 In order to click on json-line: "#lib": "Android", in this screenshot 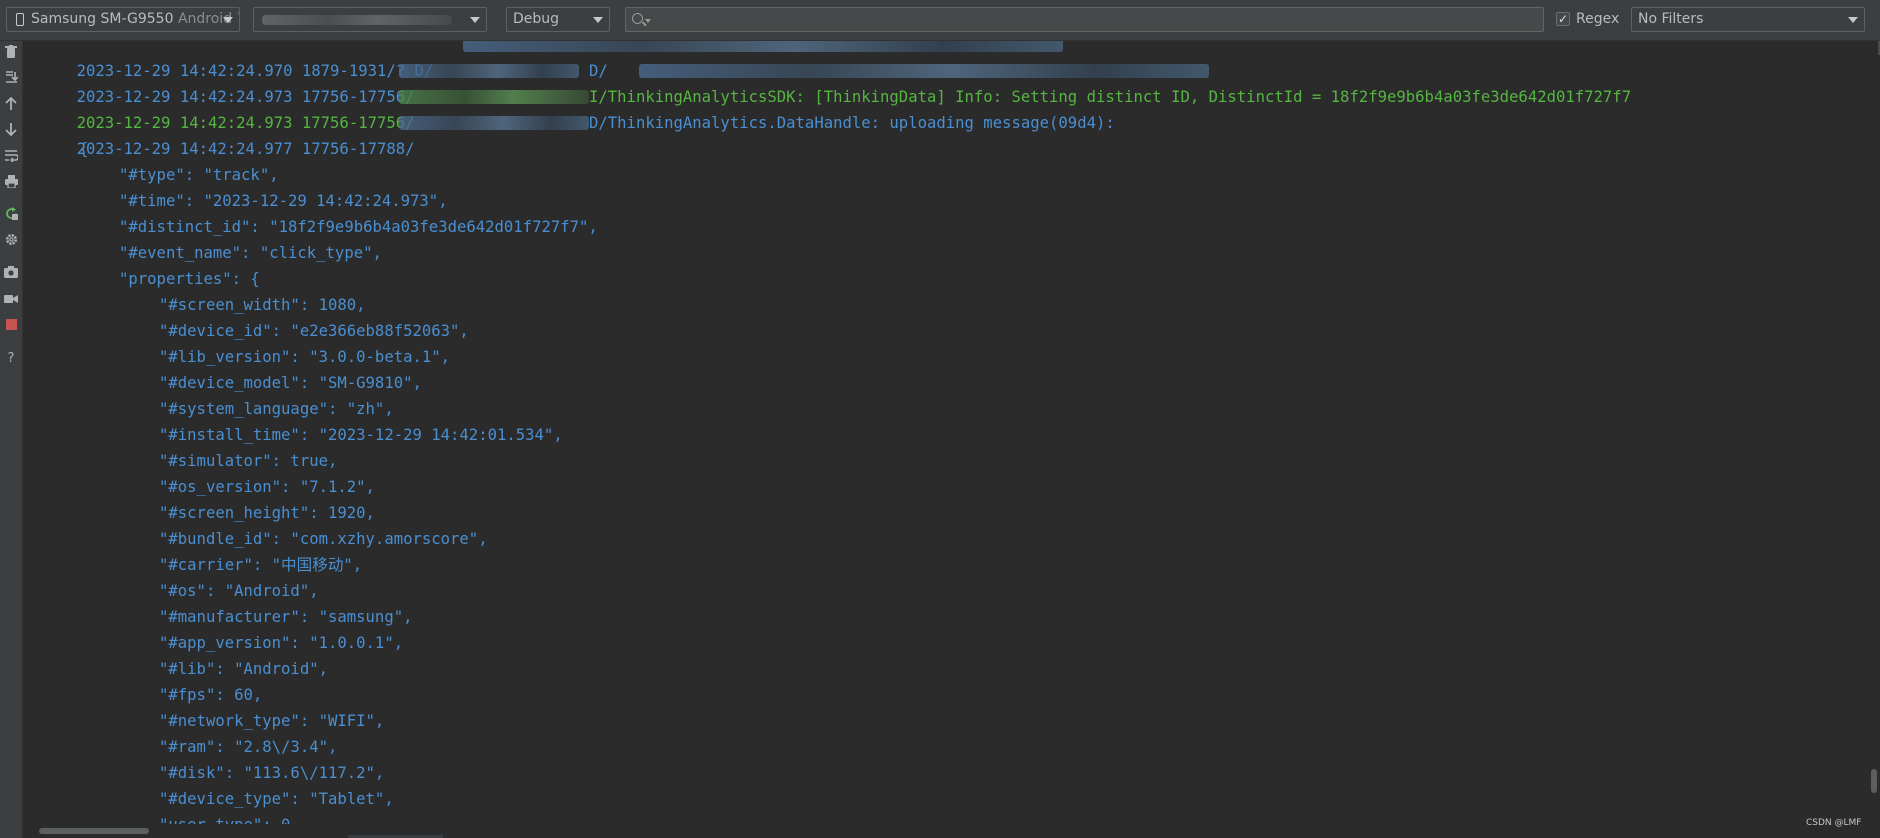, I will do `click(243, 669)`.